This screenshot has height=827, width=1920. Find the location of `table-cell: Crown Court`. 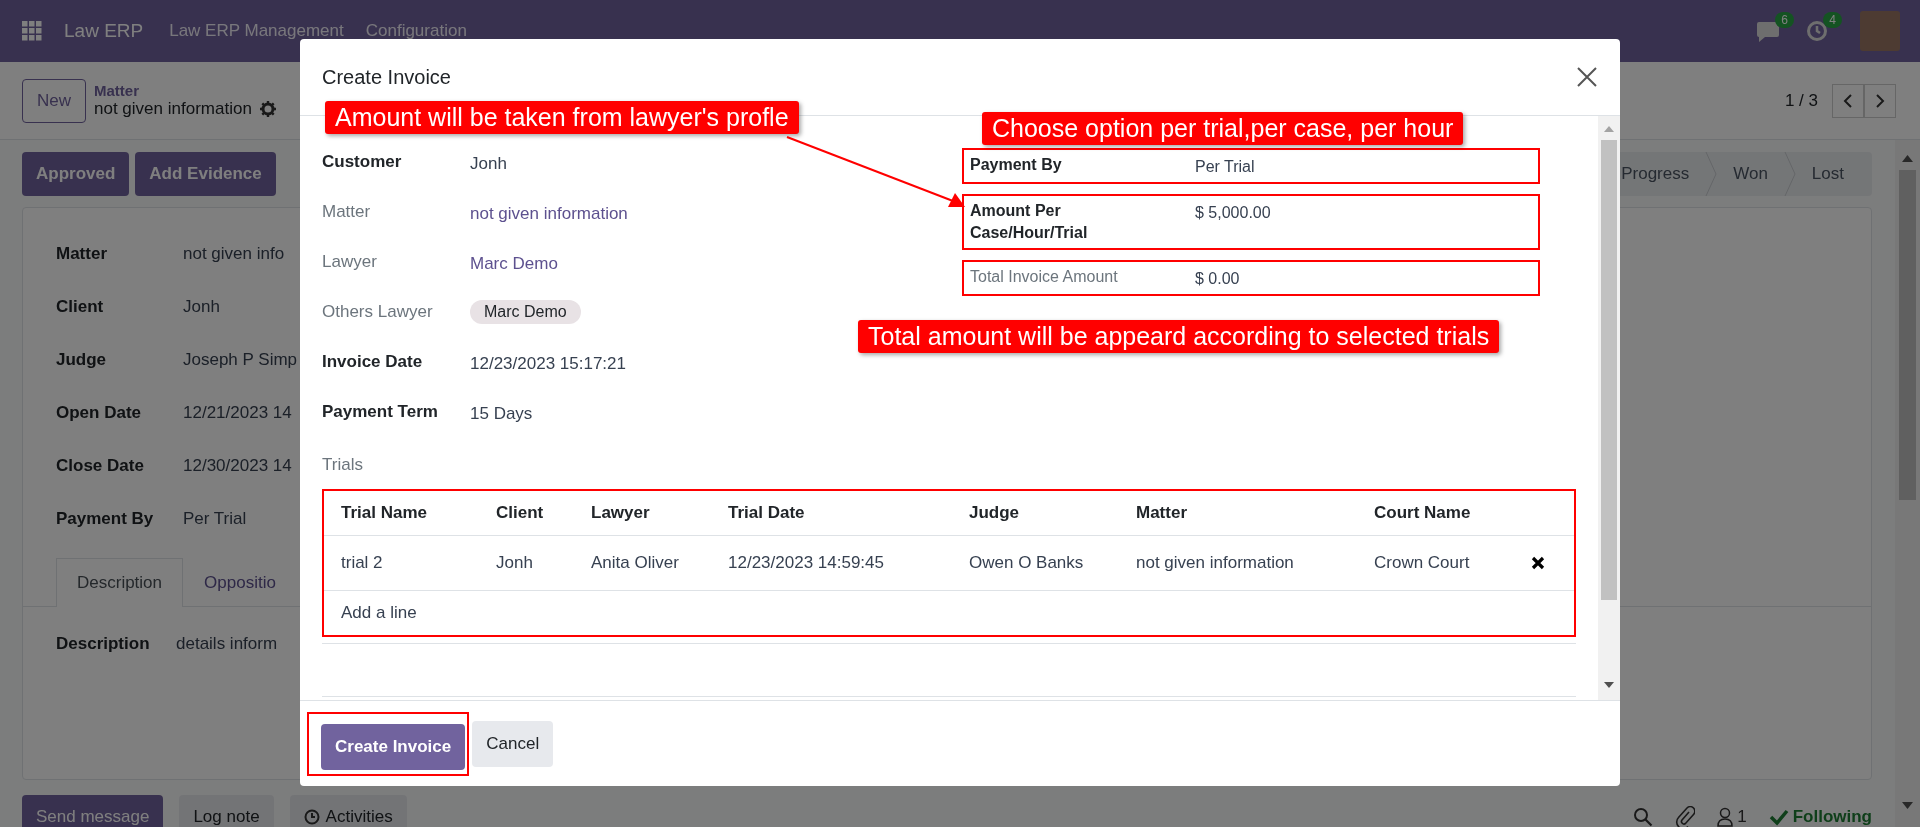

table-cell: Crown Court is located at coordinates (1451, 563).